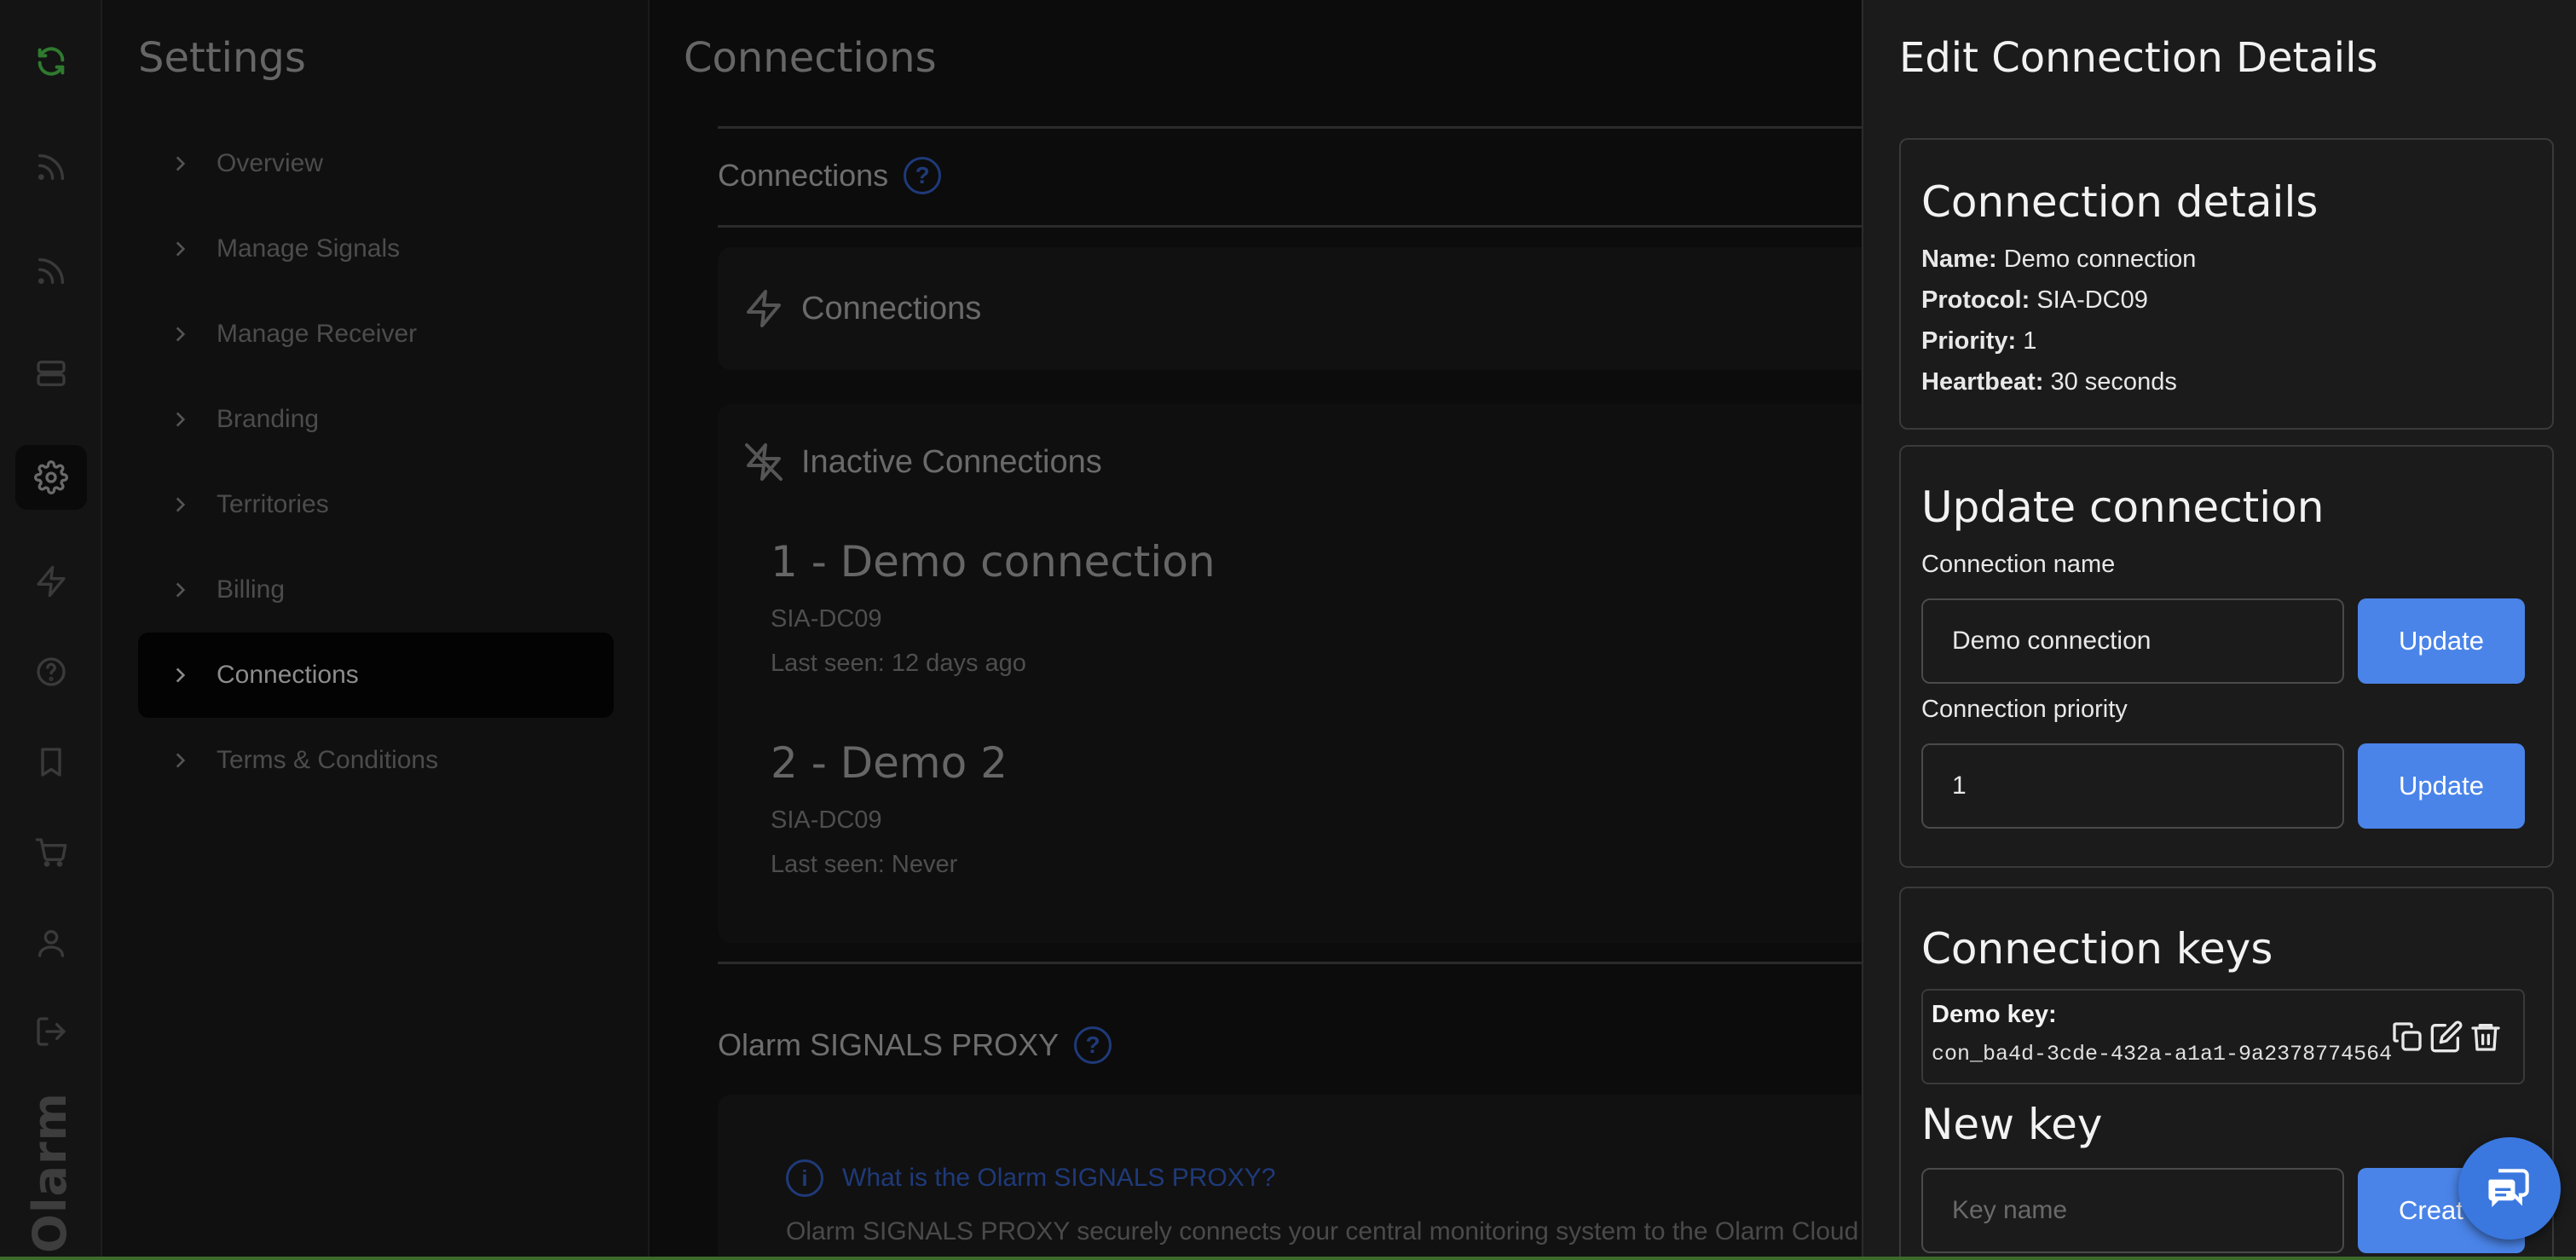 Image resolution: width=2576 pixels, height=1260 pixels. What do you see at coordinates (2120, 202) in the screenshot?
I see `details-heading: Connection details` at bounding box center [2120, 202].